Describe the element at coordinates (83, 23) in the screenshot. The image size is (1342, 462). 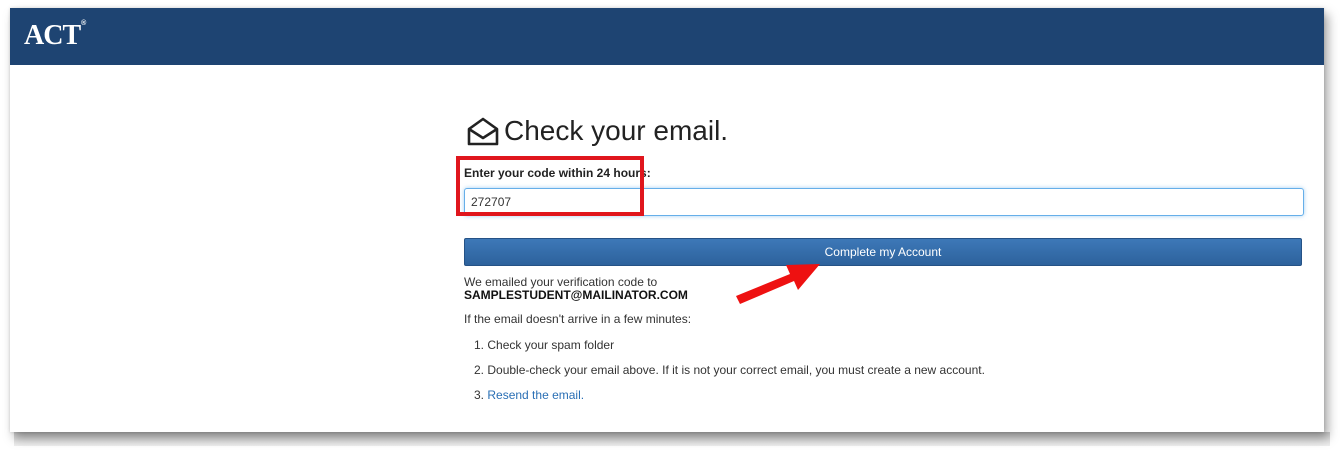
I see `registered-mark: ®` at that location.